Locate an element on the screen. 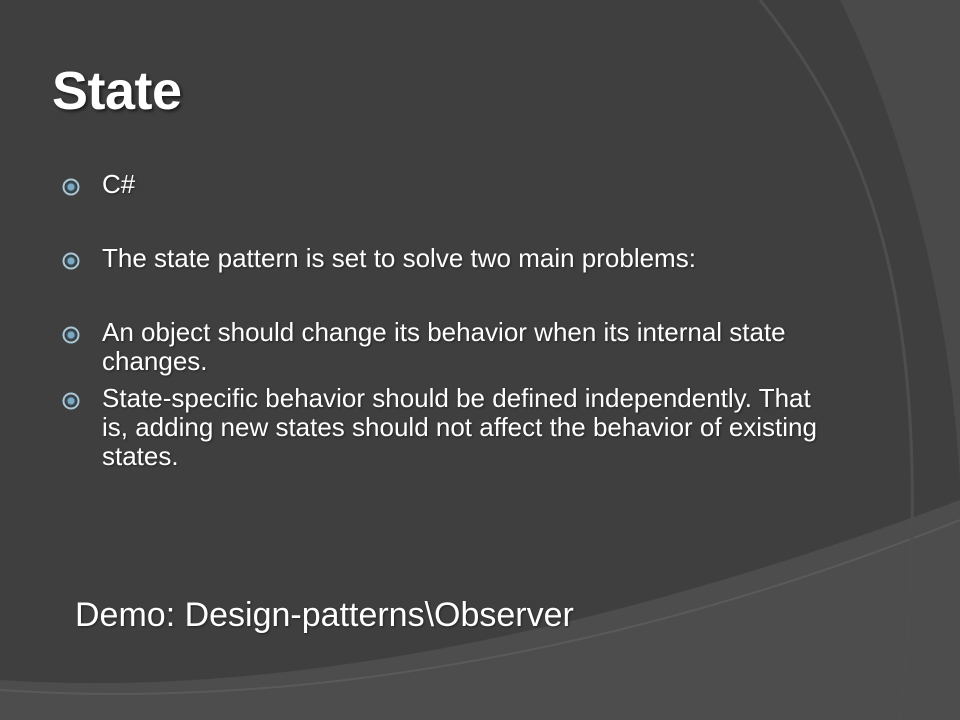  bullet-text: C# is located at coordinates (119, 184).